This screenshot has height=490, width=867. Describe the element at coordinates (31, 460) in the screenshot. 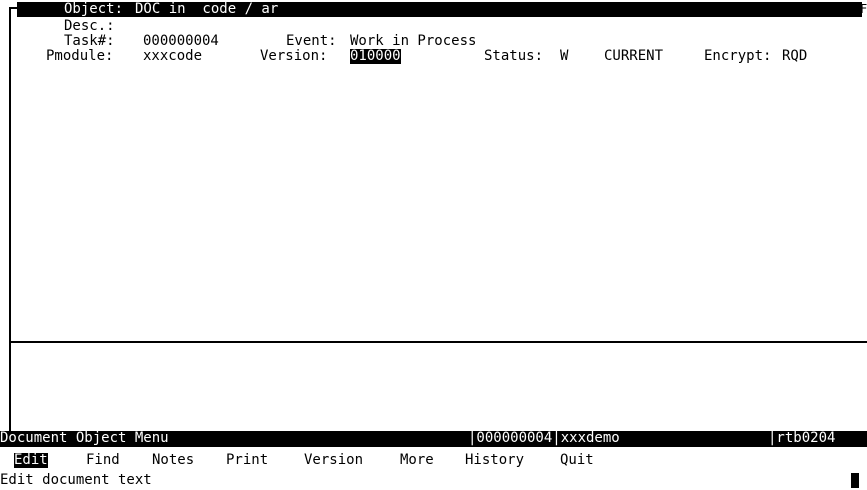

I see `menu-item-edit: Edit` at that location.